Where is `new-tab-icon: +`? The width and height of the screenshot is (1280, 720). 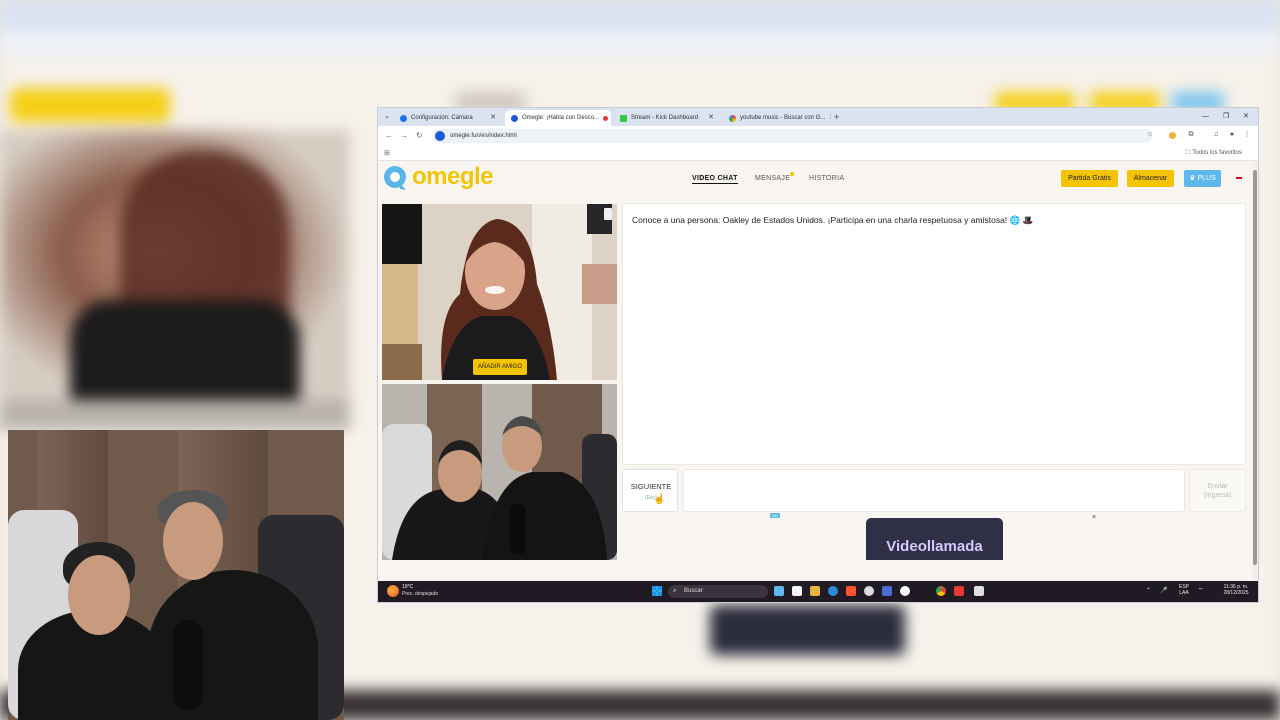
new-tab-icon: + is located at coordinates (836, 117).